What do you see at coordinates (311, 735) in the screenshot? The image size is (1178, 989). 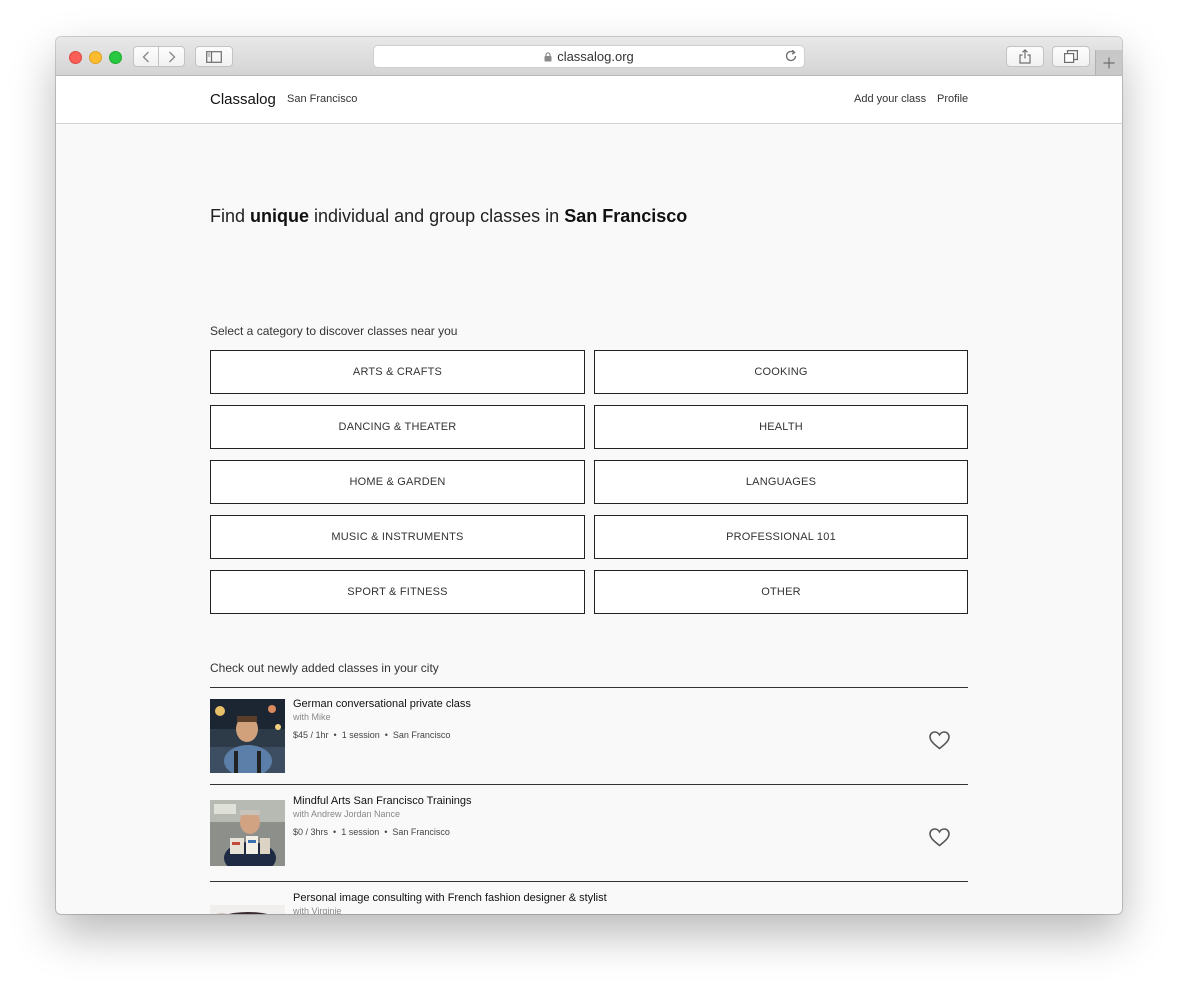 I see `class-price: $45 / 1hr` at bounding box center [311, 735].